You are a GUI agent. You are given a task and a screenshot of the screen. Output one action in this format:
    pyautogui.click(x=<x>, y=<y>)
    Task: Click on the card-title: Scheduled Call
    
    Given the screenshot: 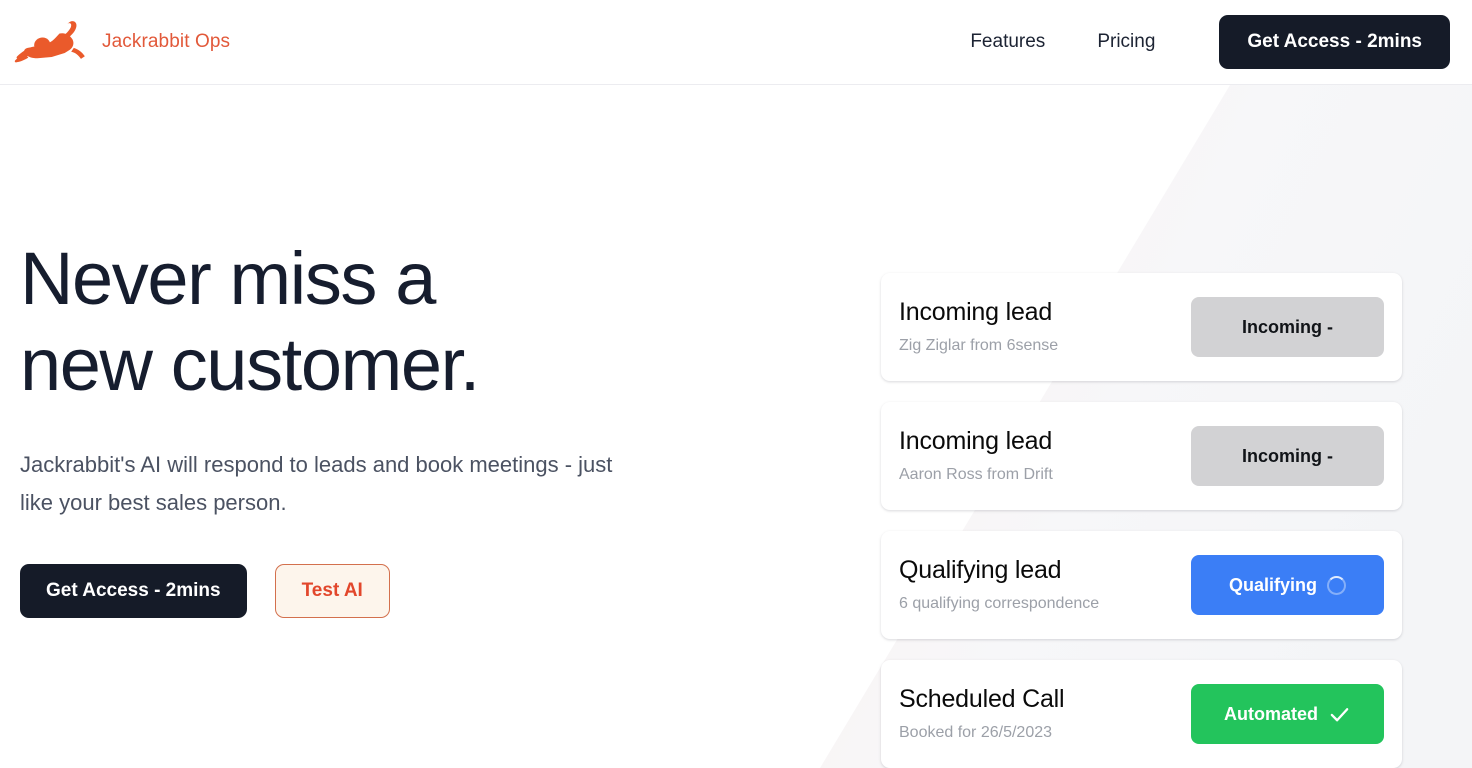 What is the action you would take?
    pyautogui.click(x=982, y=699)
    